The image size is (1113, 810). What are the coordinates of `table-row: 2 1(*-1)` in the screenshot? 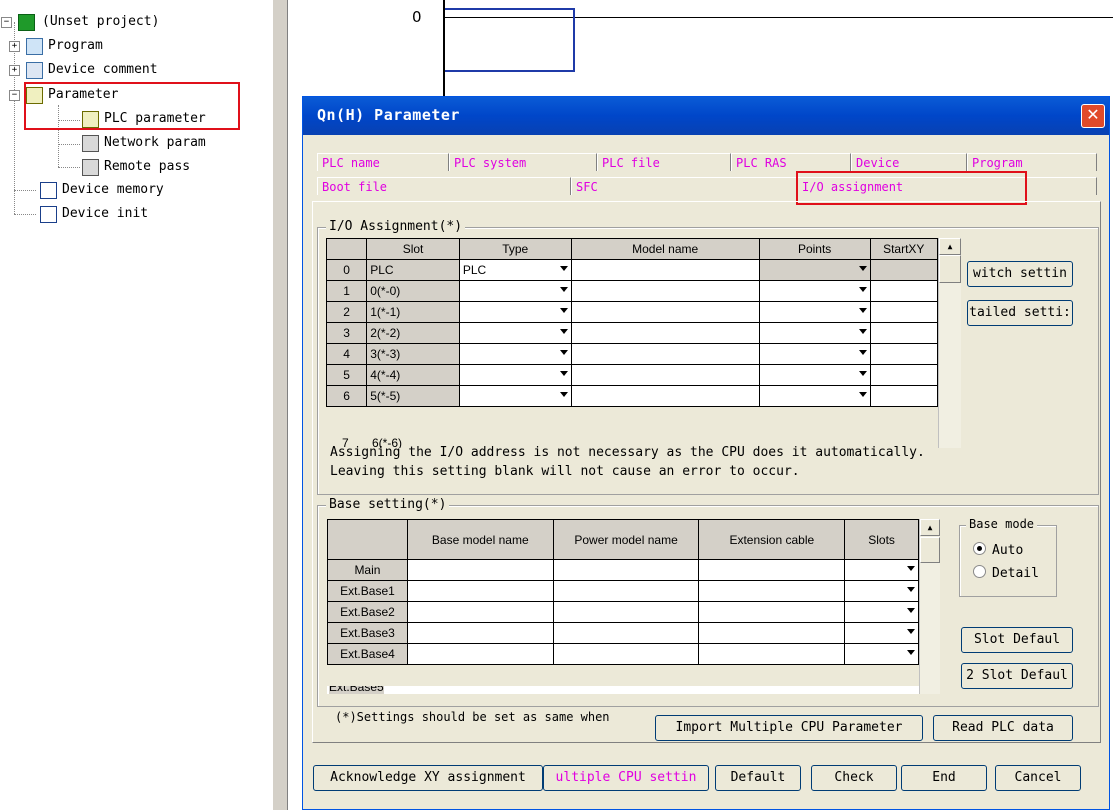 It's located at (631, 312).